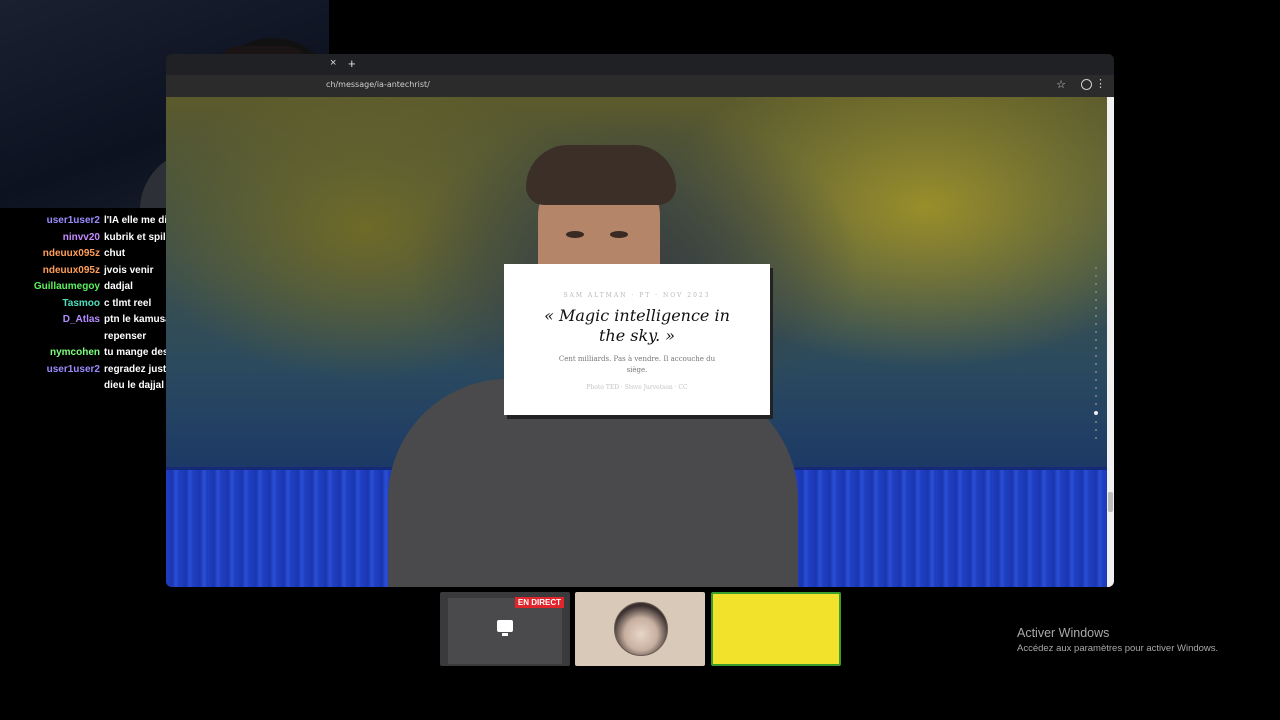 The image size is (1280, 720). I want to click on avatar-thumbnail, so click(640, 629).